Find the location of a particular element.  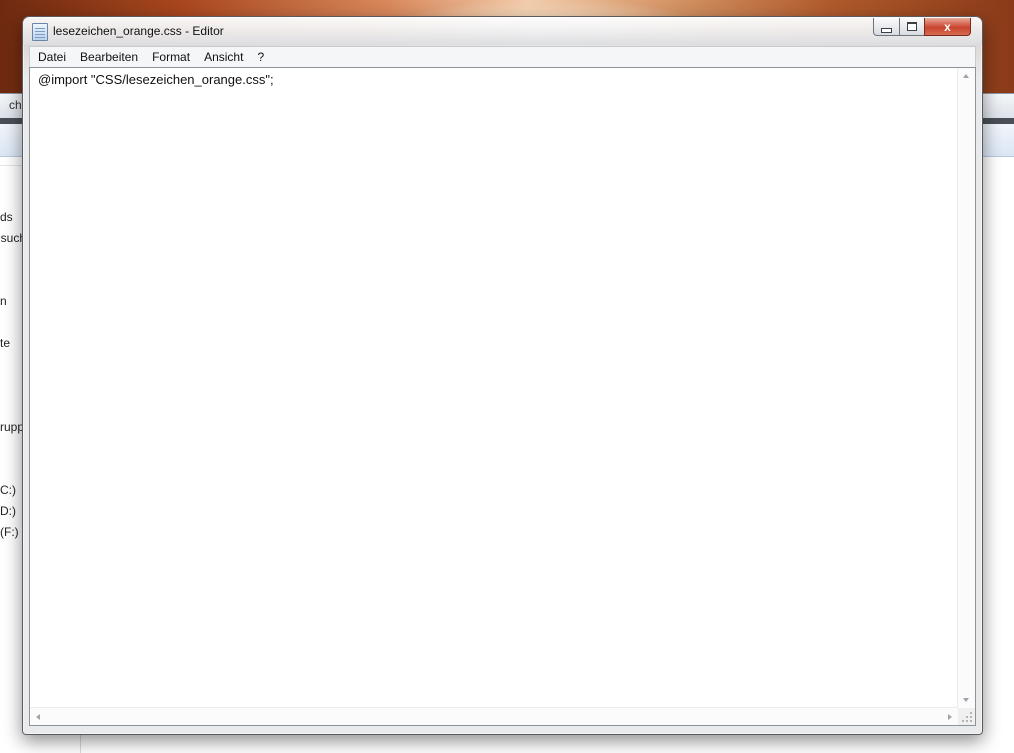

scroll-up-button is located at coordinates (966, 76).